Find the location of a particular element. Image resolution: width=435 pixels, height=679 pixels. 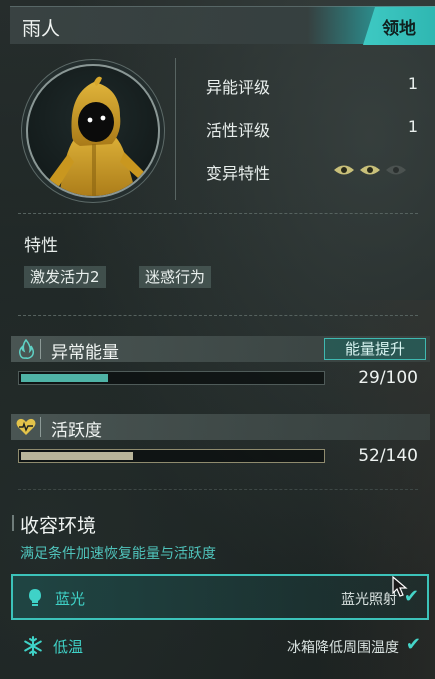

condition-name: 低温 is located at coordinates (68, 647).